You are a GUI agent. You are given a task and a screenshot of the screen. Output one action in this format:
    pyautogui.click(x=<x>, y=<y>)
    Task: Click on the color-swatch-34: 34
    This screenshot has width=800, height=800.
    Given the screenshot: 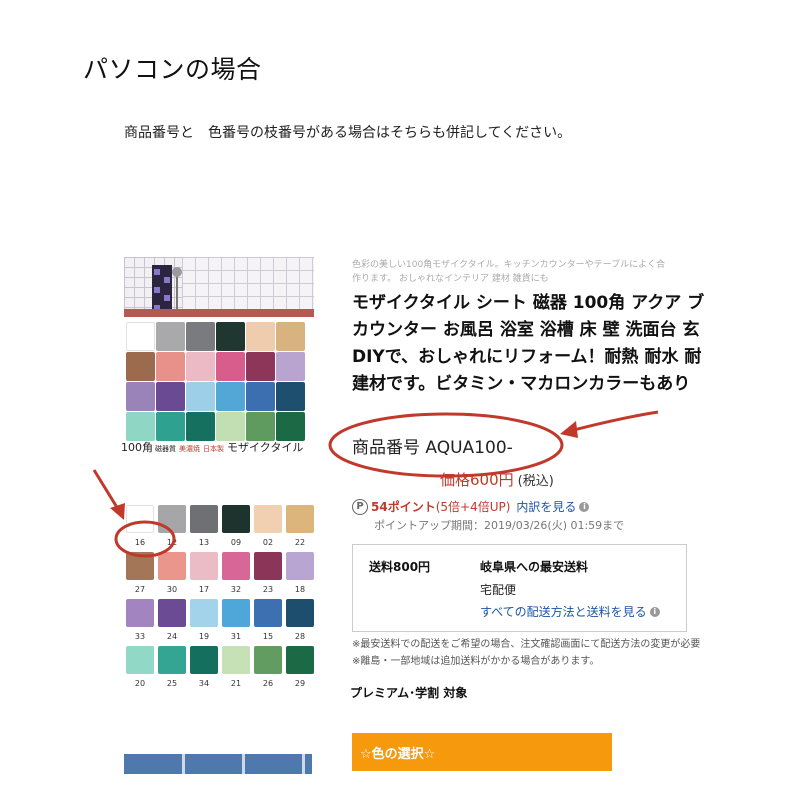 What is the action you would take?
    pyautogui.click(x=204, y=668)
    